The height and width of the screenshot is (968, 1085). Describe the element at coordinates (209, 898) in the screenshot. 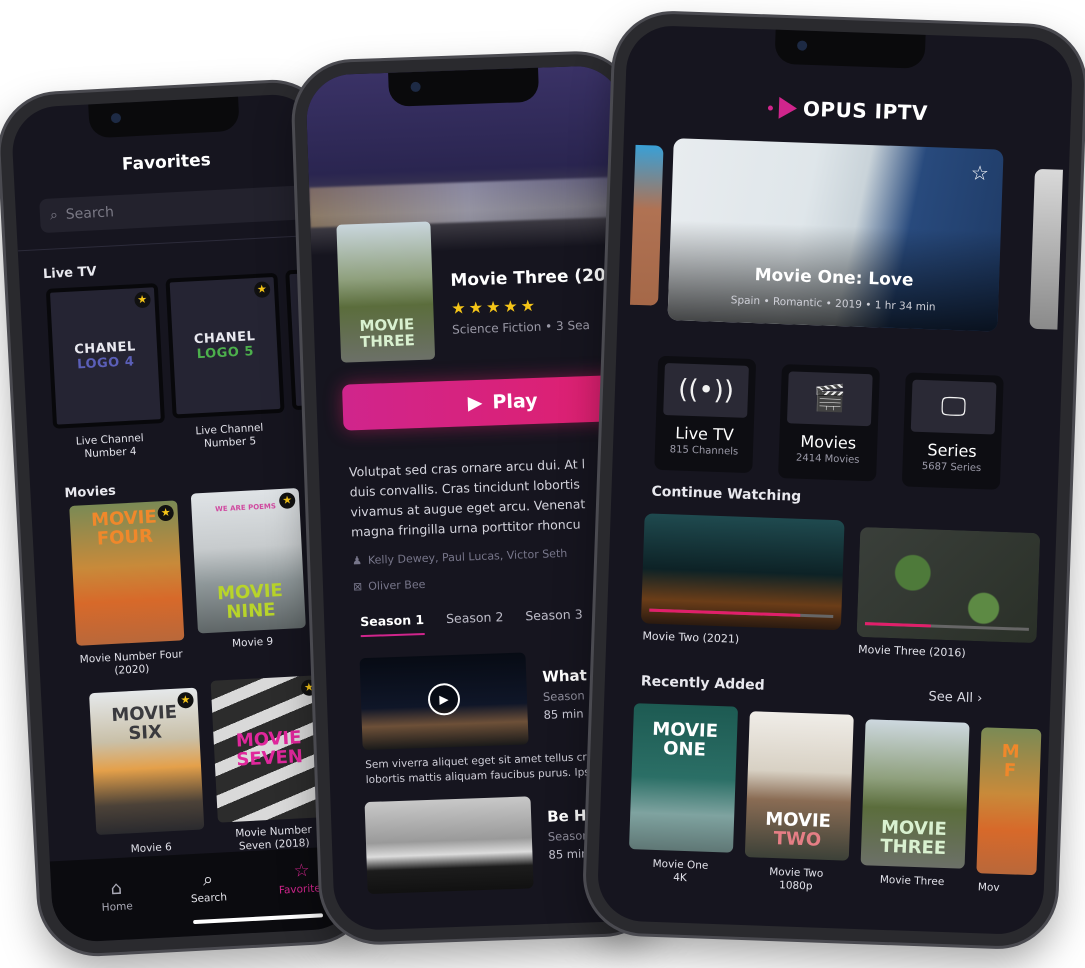

I see `tab-label: Search` at that location.